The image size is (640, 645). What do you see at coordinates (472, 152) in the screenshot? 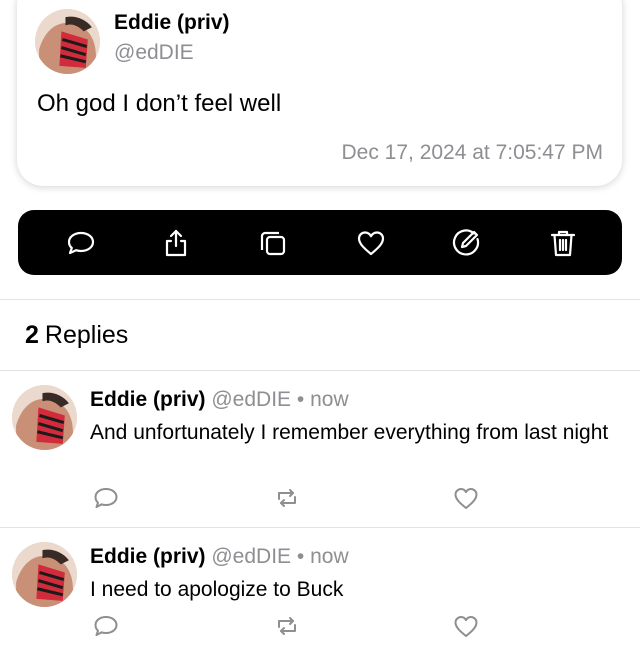
I see `post-timestamp: Dec 17, 2024 at 7:05:47 PM` at bounding box center [472, 152].